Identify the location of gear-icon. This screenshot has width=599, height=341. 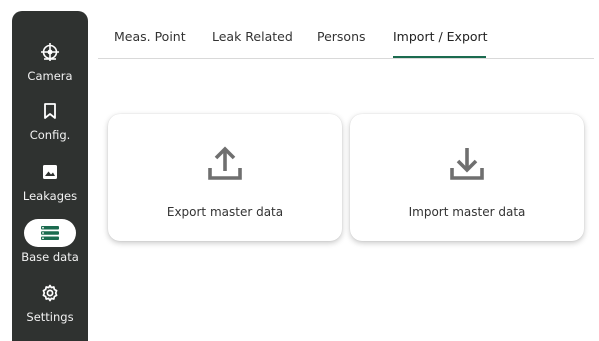
(50, 293).